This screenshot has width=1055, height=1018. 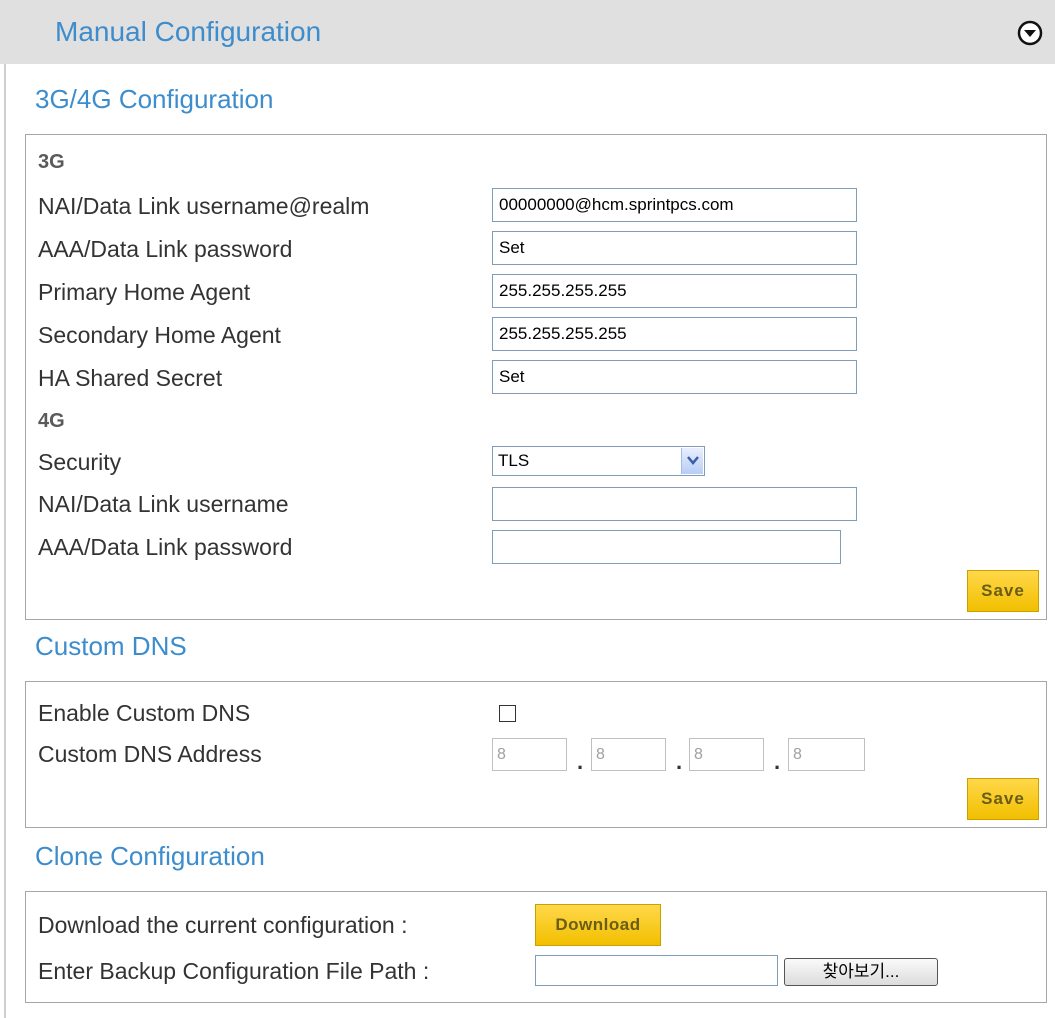 What do you see at coordinates (674, 334) in the screenshot?
I see `secondary-ha-input` at bounding box center [674, 334].